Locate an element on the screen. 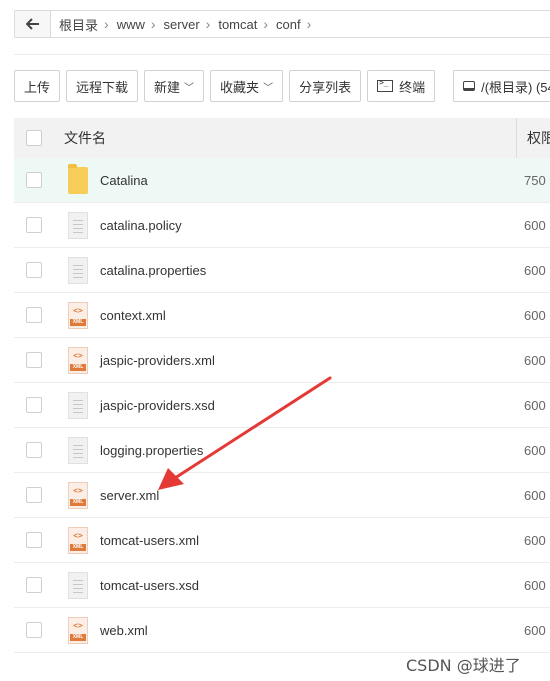 This screenshot has height=681, width=550. table-row: jaspic-providers.xsd 600 , is located at coordinates (282, 405).